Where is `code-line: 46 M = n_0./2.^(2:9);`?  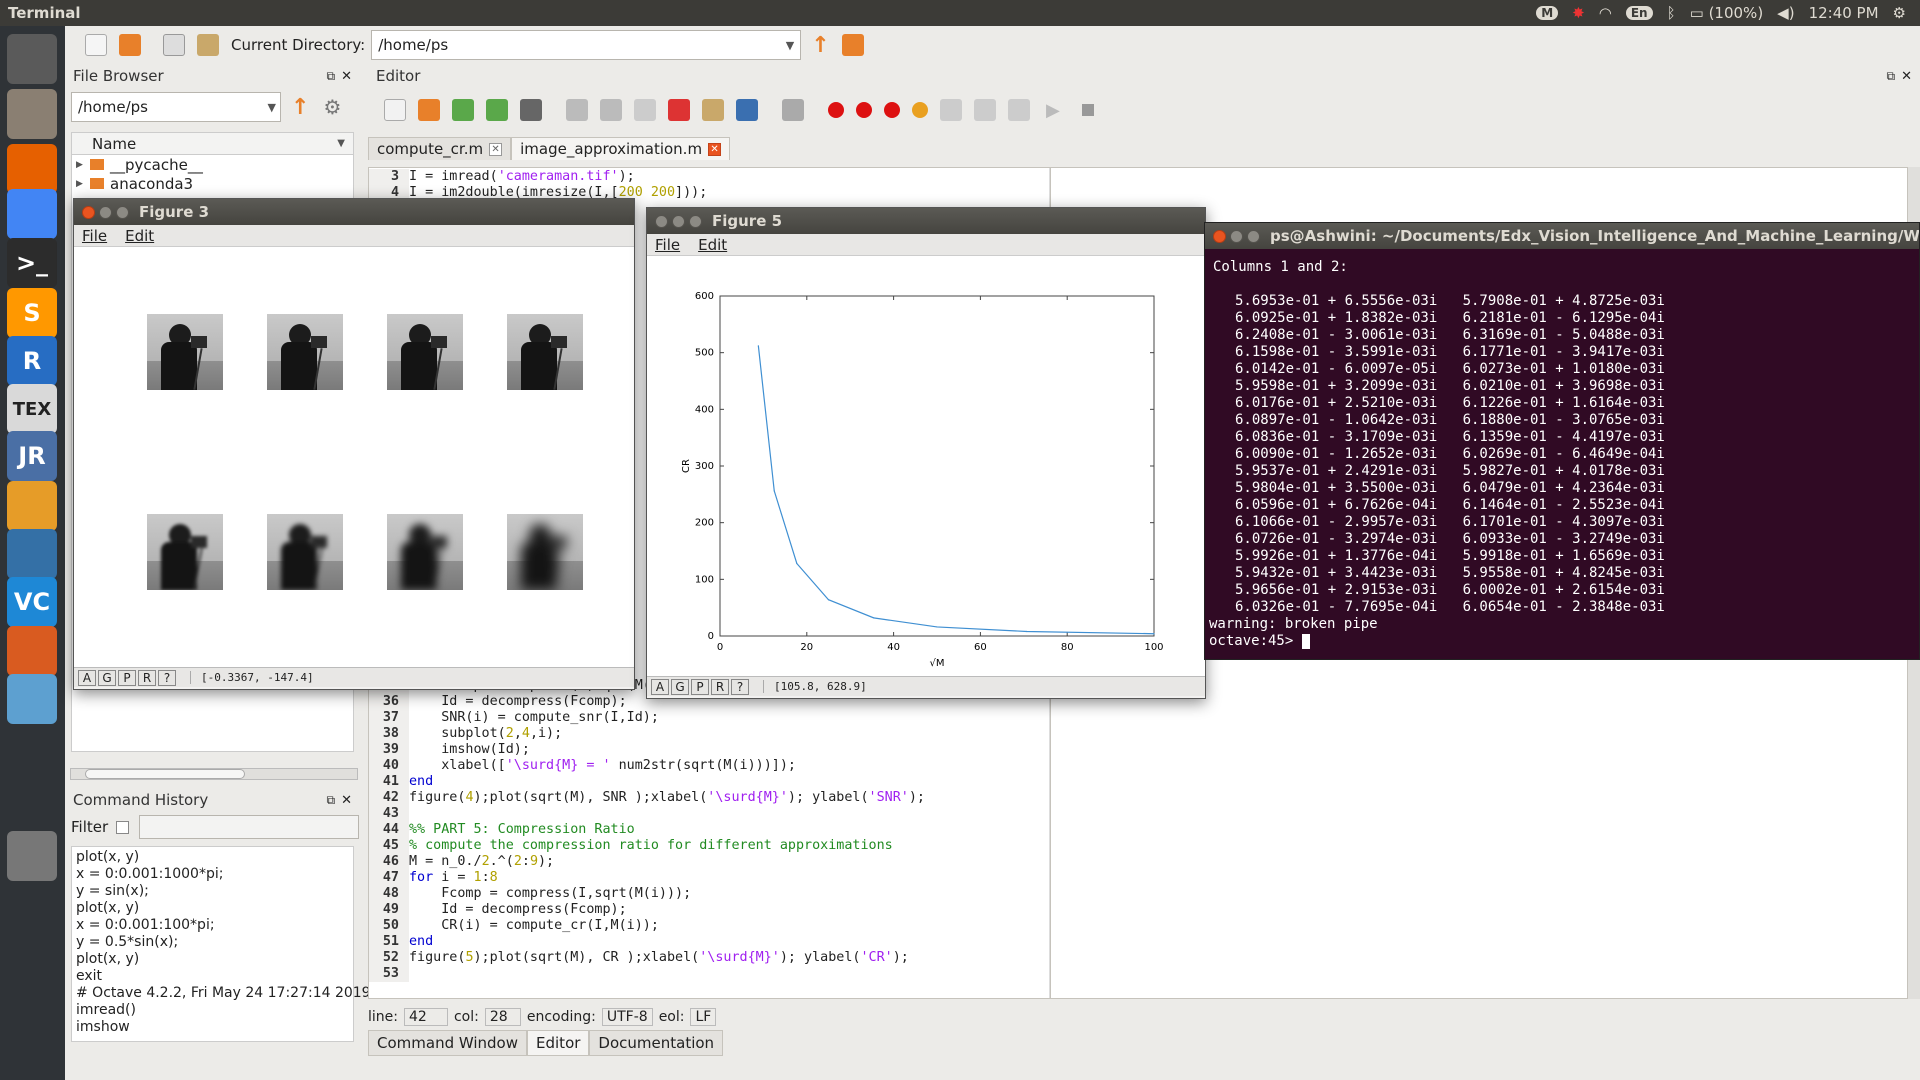 code-line: 46 M = n_0./2.^(2:9); is located at coordinates (647, 862).